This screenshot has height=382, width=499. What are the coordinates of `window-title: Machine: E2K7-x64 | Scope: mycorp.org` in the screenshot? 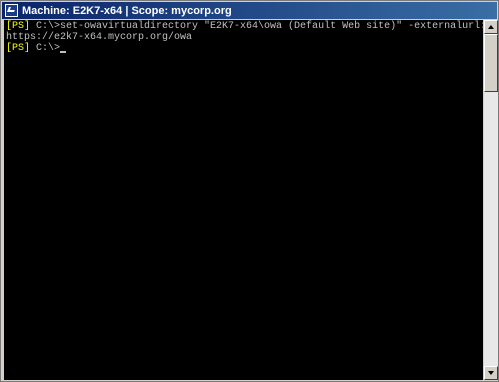 It's located at (127, 10).